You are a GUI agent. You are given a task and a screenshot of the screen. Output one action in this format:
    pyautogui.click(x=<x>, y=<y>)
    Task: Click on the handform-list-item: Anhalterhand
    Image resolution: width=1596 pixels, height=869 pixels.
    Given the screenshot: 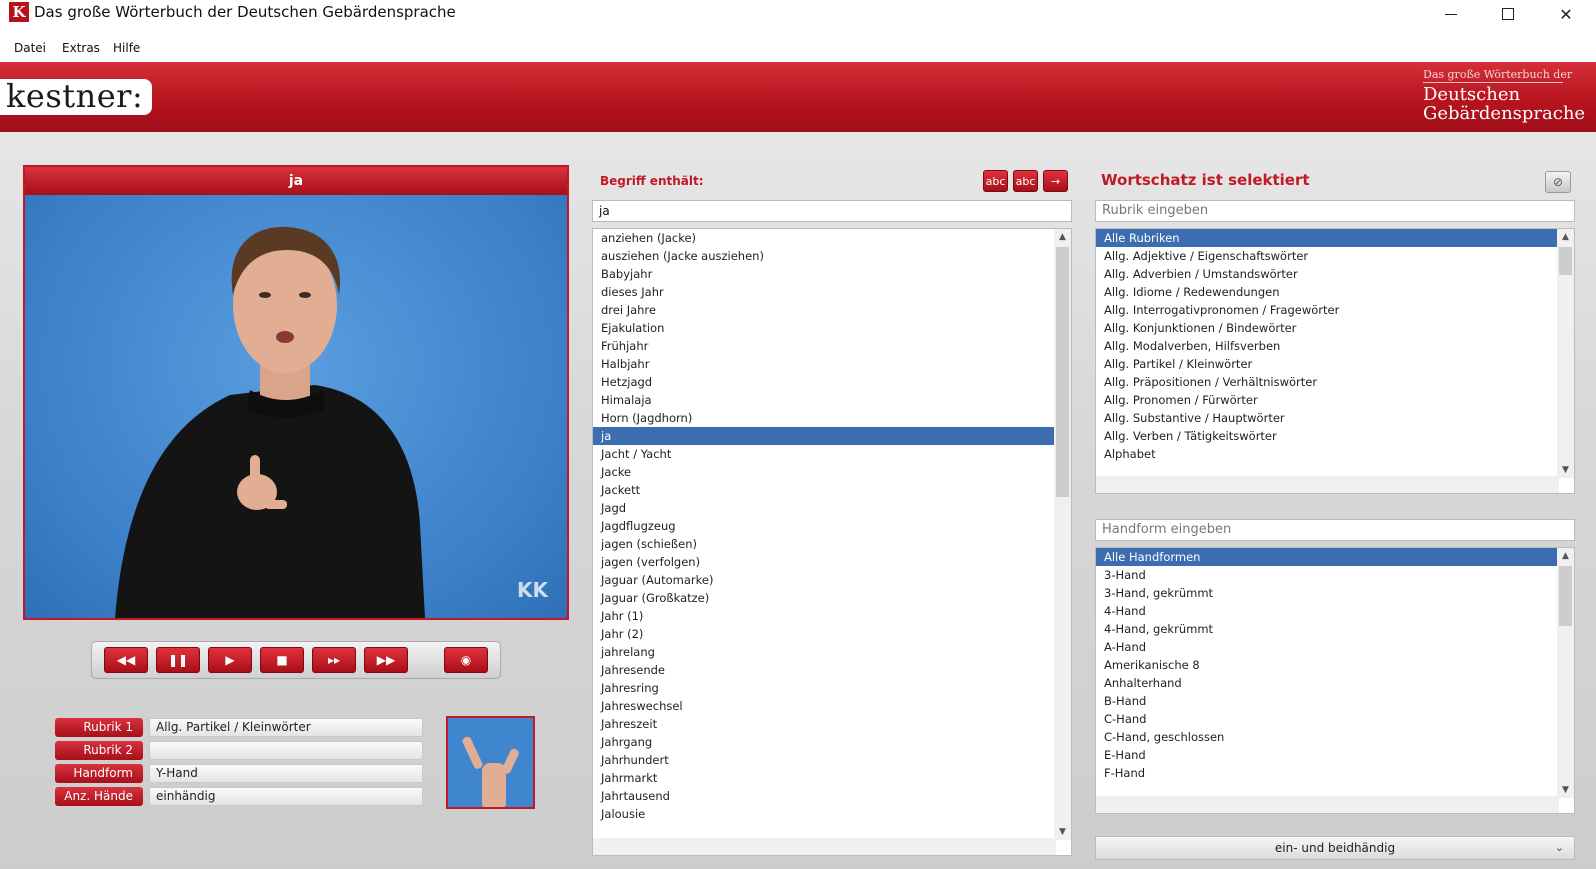 What is the action you would take?
    pyautogui.click(x=1335, y=683)
    